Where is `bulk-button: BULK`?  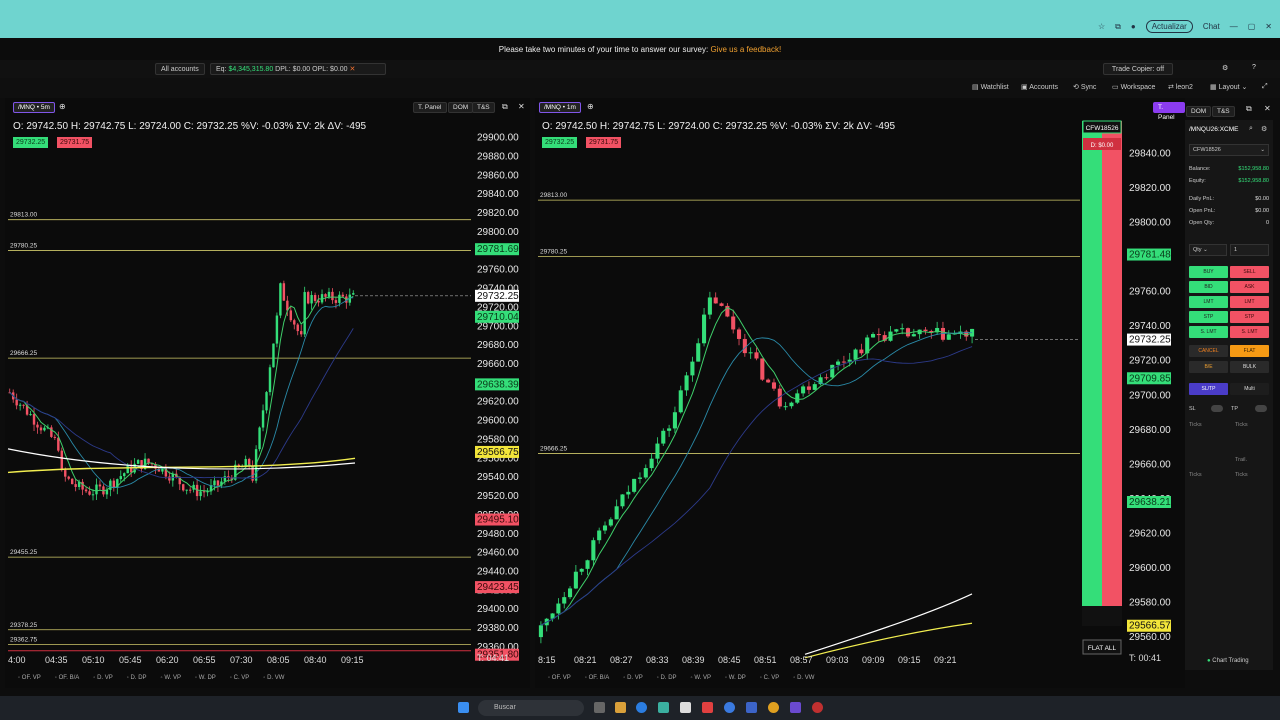 bulk-button: BULK is located at coordinates (1249, 367).